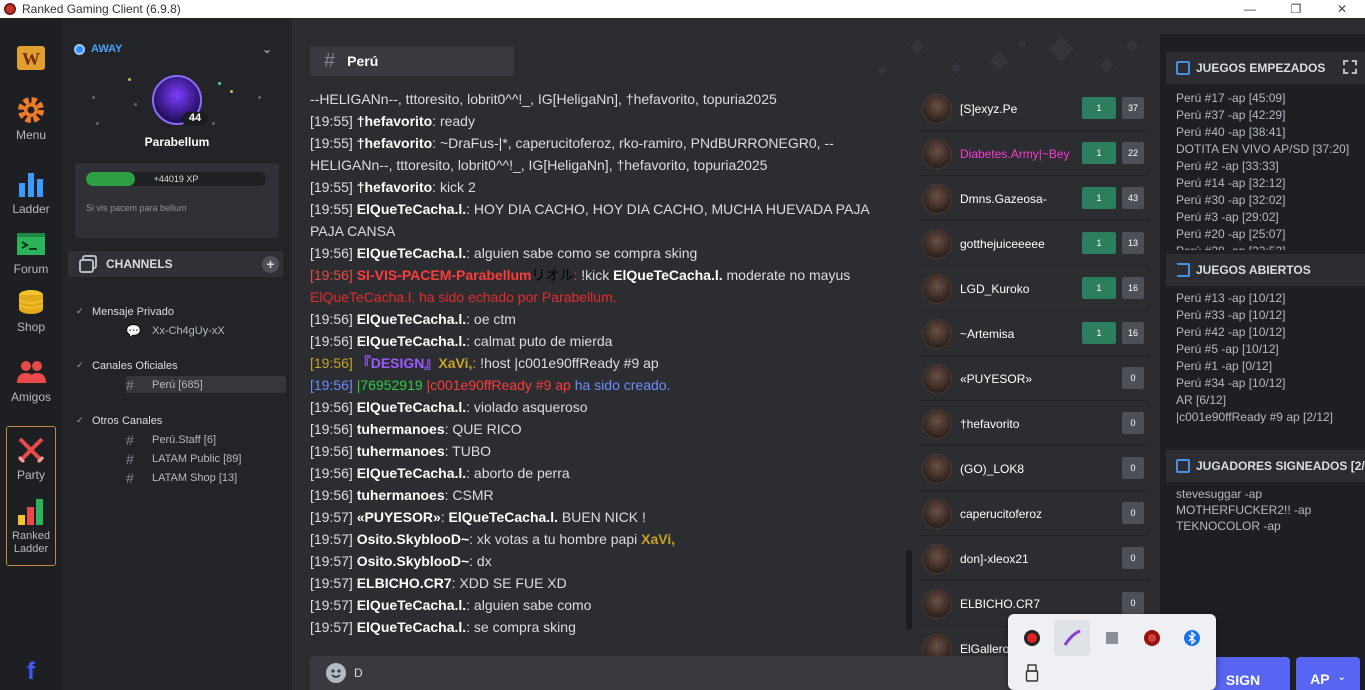 This screenshot has height=690, width=1365. Describe the element at coordinates (1112, 638) in the screenshot. I see `tray-window-icon` at that location.